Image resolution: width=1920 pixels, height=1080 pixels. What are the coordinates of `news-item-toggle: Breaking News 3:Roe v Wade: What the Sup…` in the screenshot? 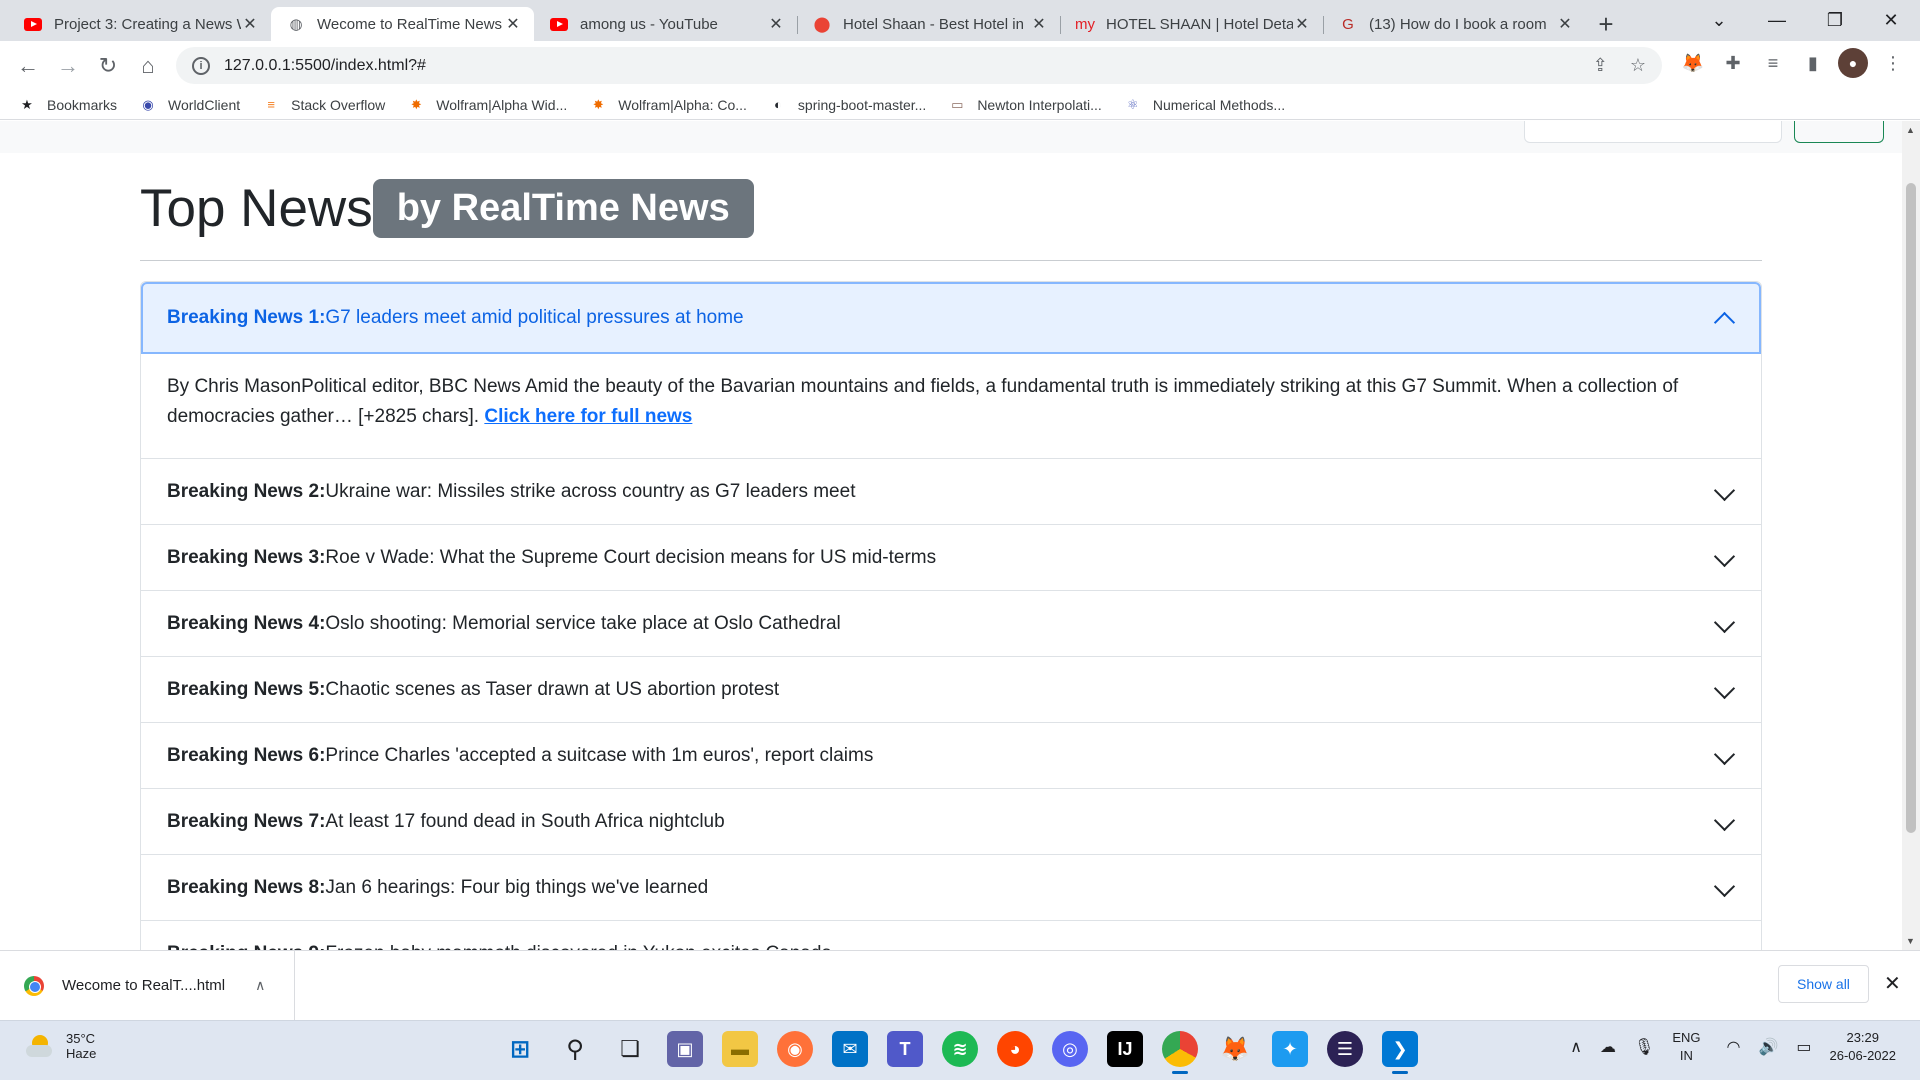 It's located at (951, 557).